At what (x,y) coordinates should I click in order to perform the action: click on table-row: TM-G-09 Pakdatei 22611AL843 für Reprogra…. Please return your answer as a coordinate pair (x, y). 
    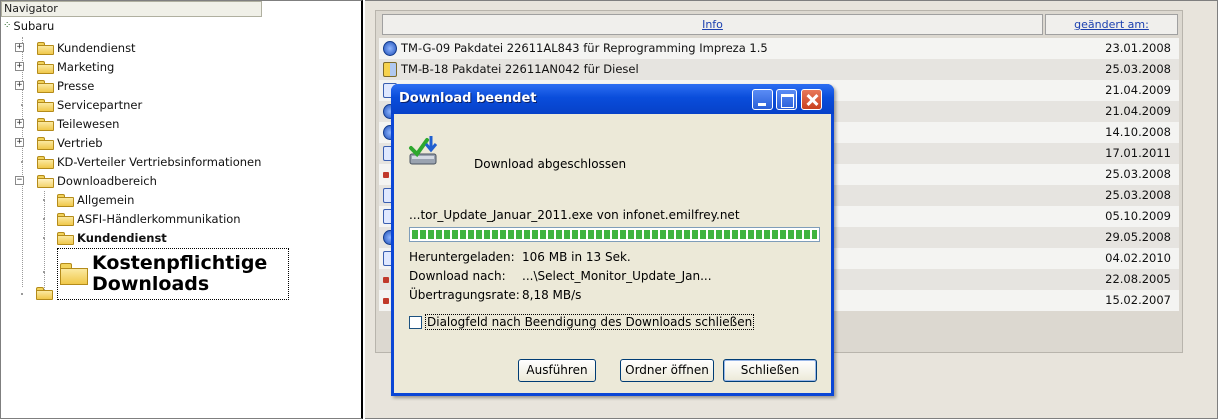
    Looking at the image, I should click on (779, 48).